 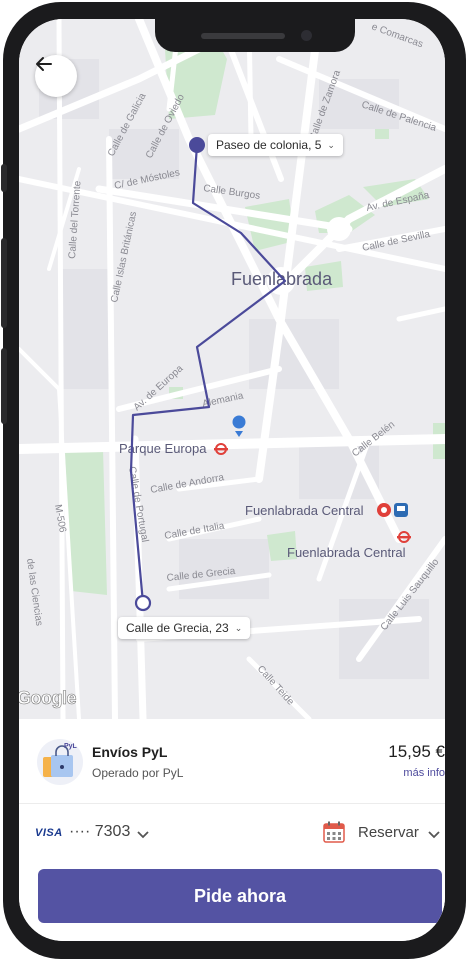 I want to click on service-price: 15,95 €, so click(x=416, y=751).